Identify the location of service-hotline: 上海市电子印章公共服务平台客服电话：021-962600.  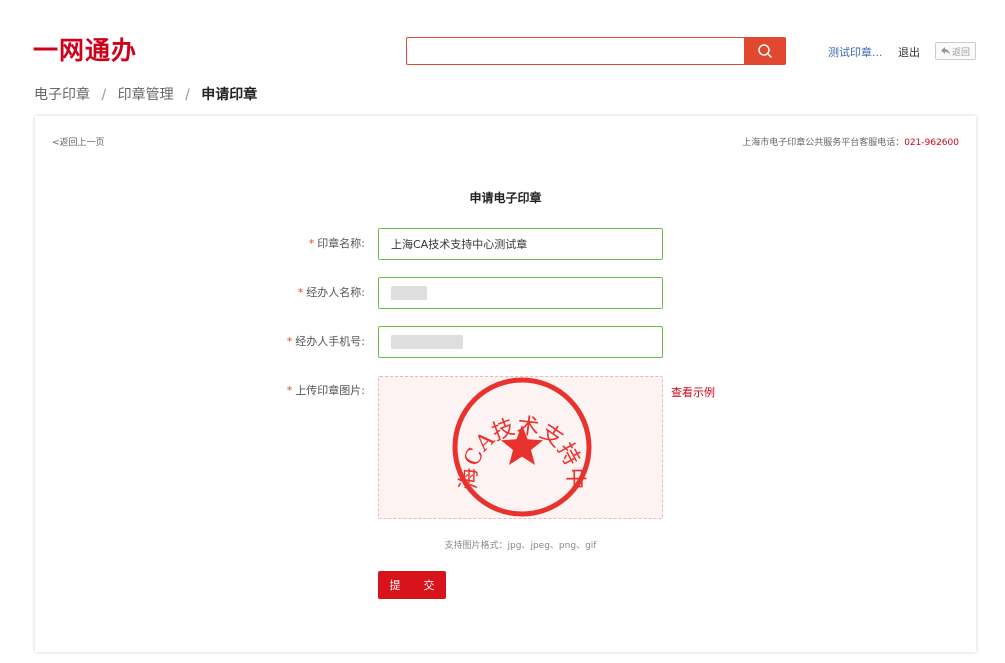
(850, 141).